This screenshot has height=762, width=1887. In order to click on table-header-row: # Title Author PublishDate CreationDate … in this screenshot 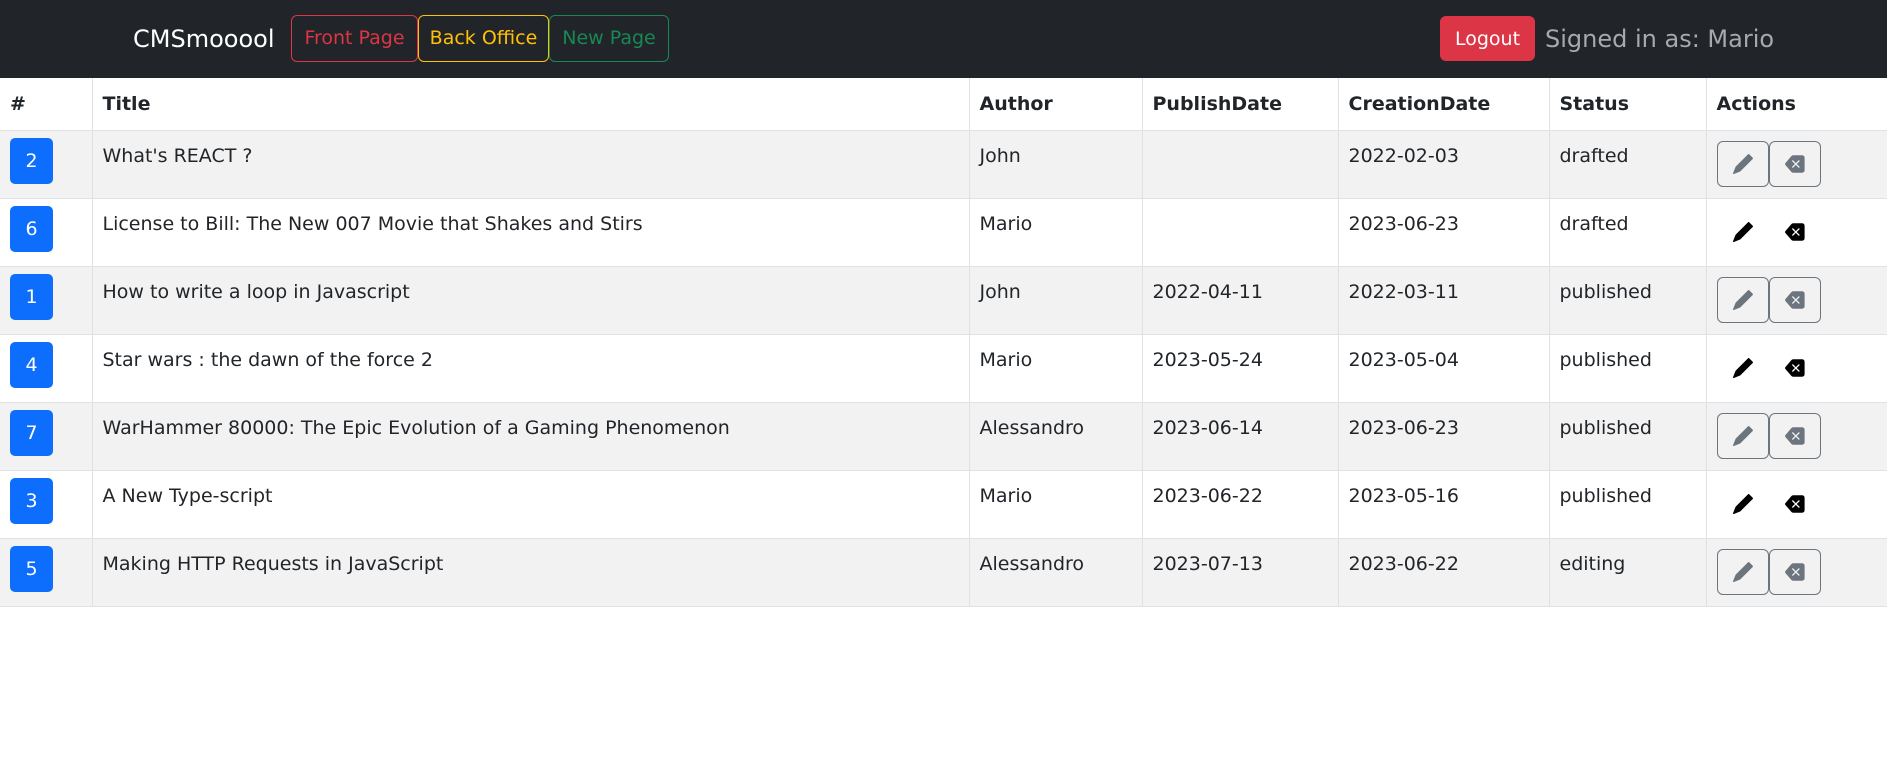, I will do `click(943, 104)`.